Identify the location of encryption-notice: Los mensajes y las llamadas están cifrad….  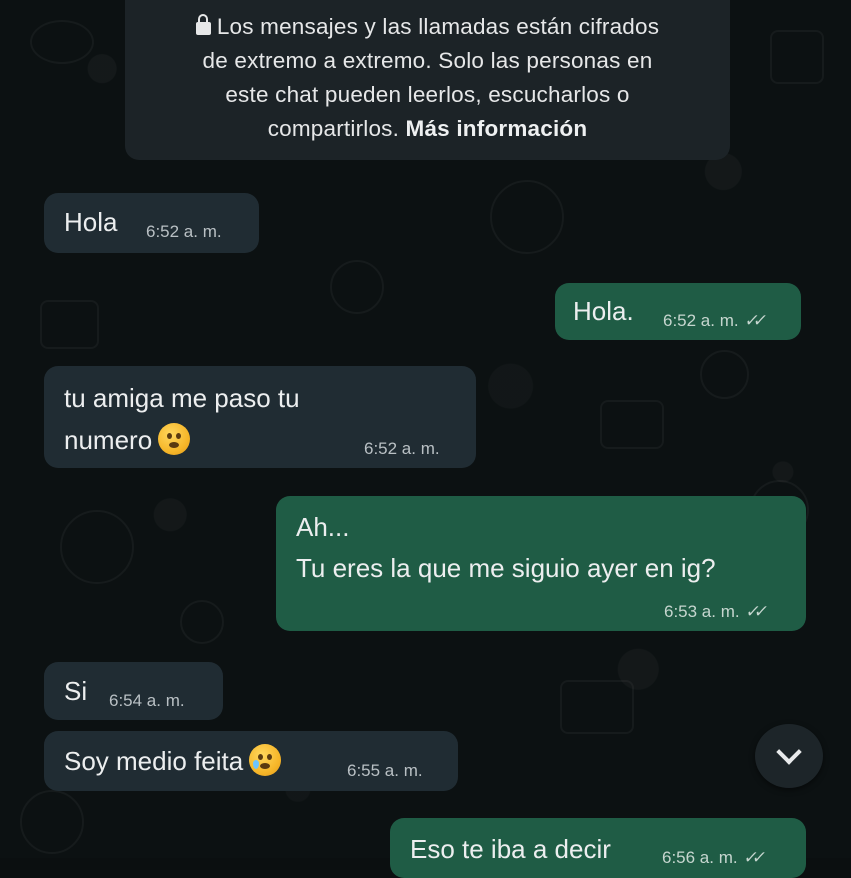
(427, 80).